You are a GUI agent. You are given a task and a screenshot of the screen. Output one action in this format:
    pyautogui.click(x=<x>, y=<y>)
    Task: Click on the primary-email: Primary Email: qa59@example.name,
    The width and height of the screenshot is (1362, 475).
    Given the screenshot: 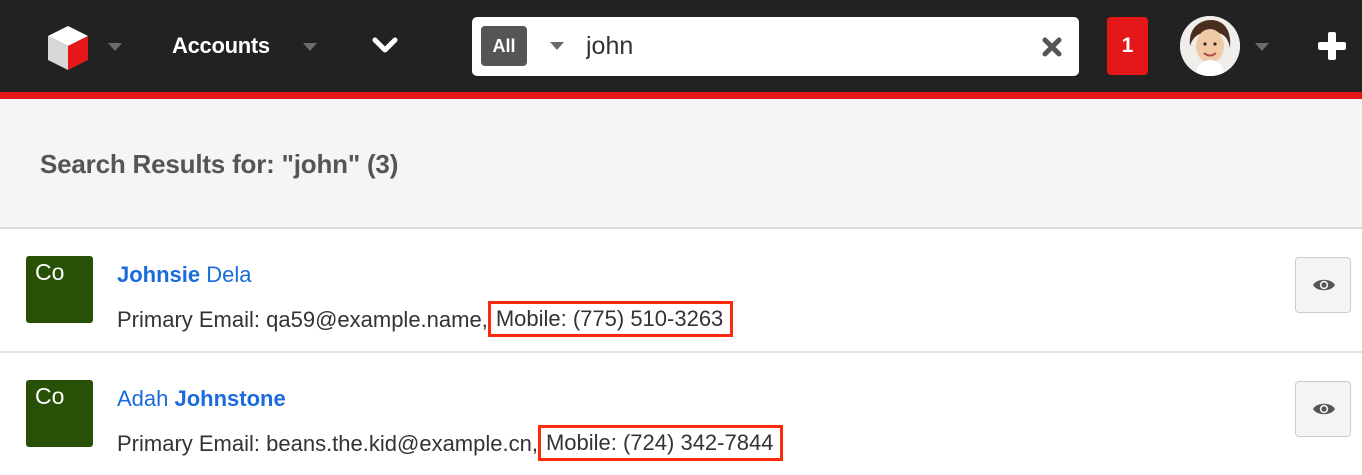 What is the action you would take?
    pyautogui.click(x=302, y=319)
    